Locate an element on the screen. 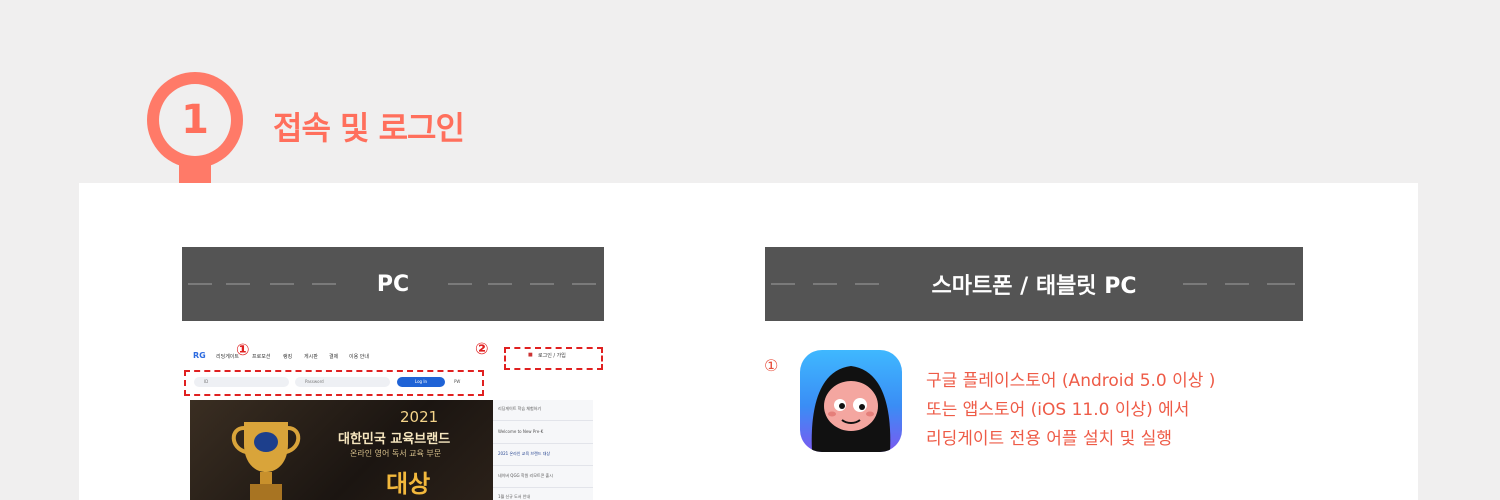 This screenshot has height=500, width=1500. section-title: 접속 및 로그인 is located at coordinates (369, 128).